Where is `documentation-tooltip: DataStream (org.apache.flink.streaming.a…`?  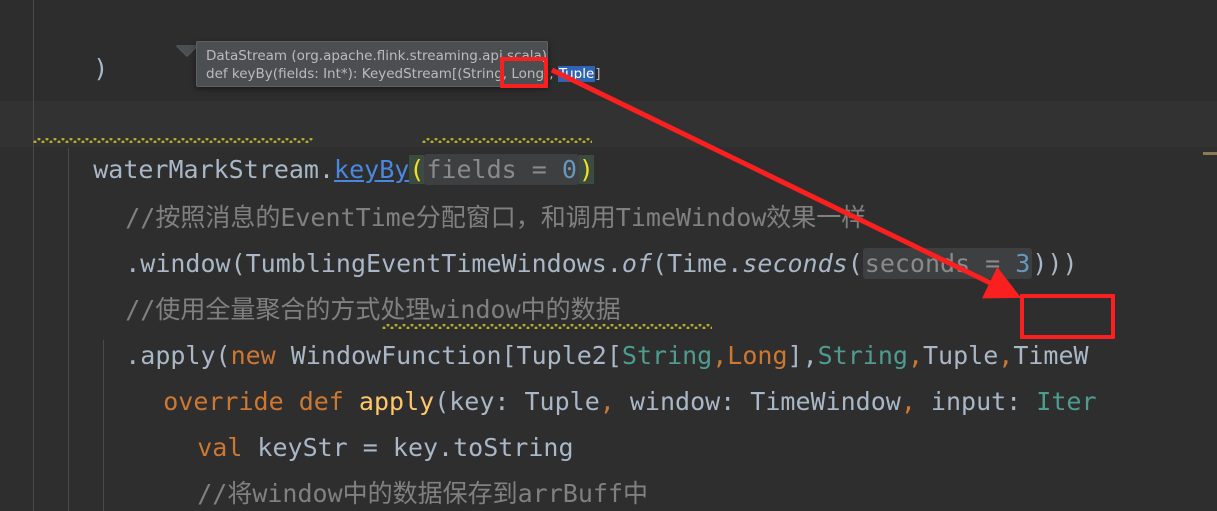 documentation-tooltip: DataStream (org.apache.flink.streaming.a… is located at coordinates (398, 64).